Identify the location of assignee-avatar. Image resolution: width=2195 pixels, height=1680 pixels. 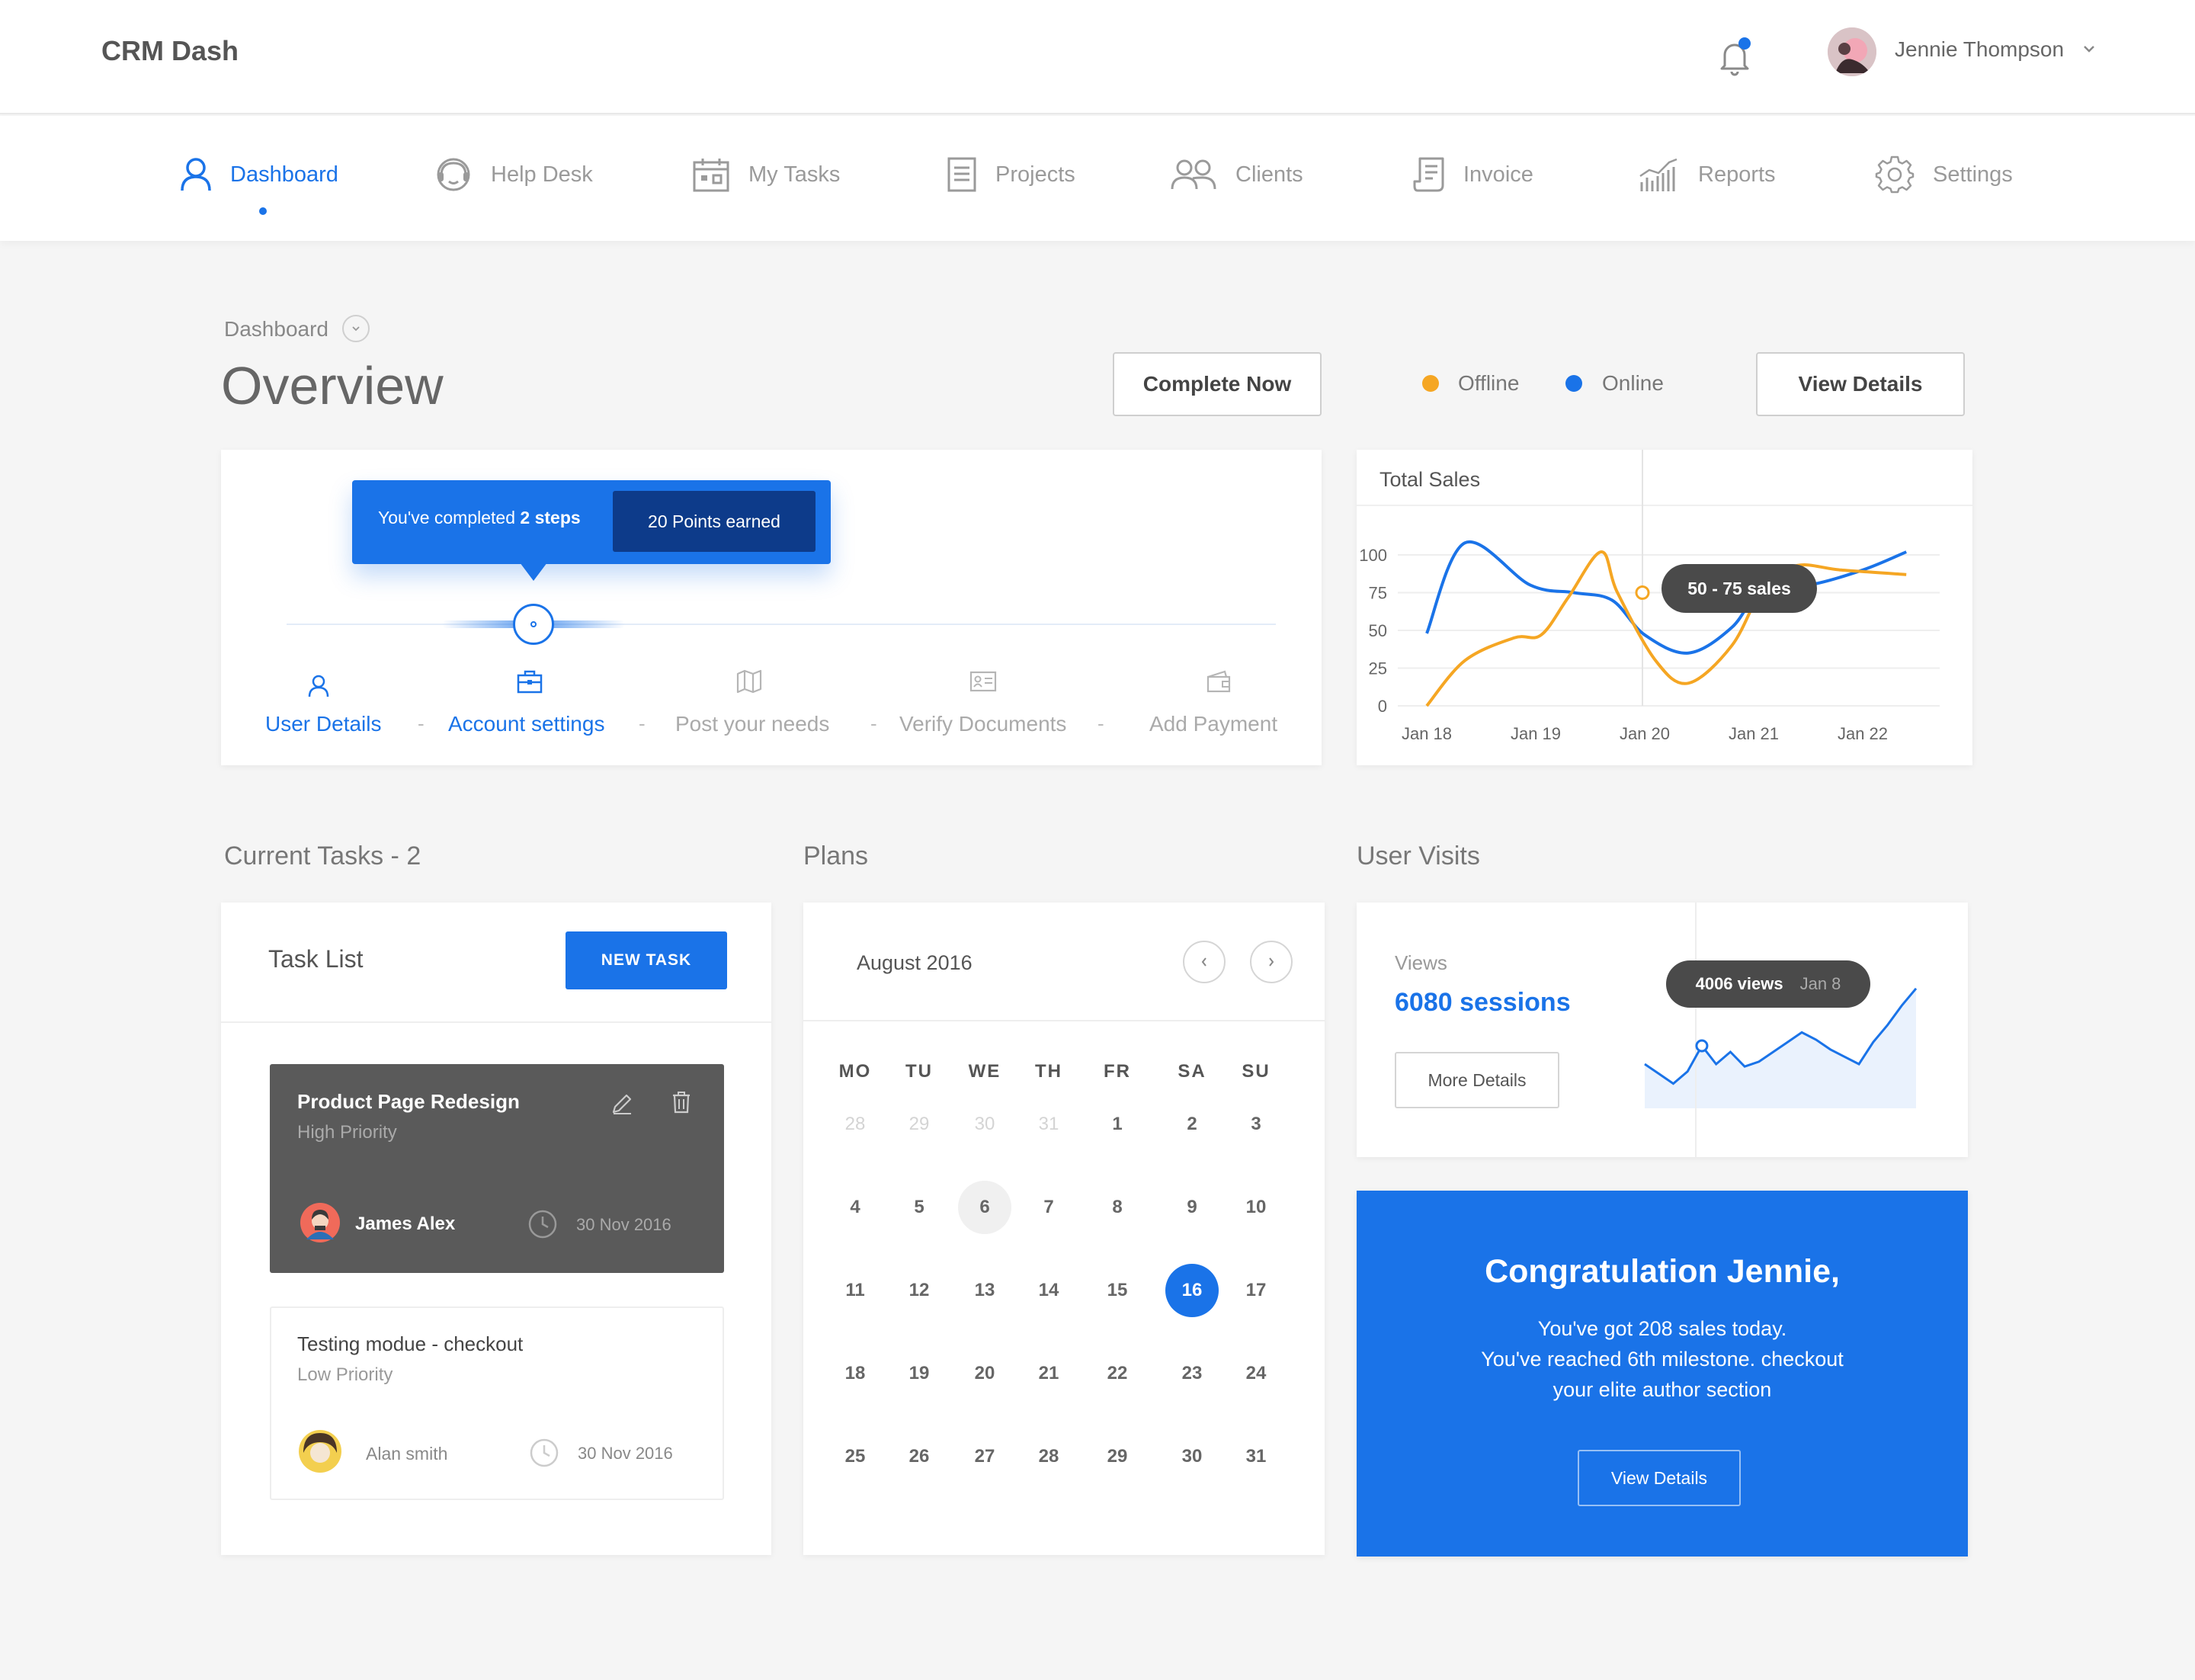
(320, 1222).